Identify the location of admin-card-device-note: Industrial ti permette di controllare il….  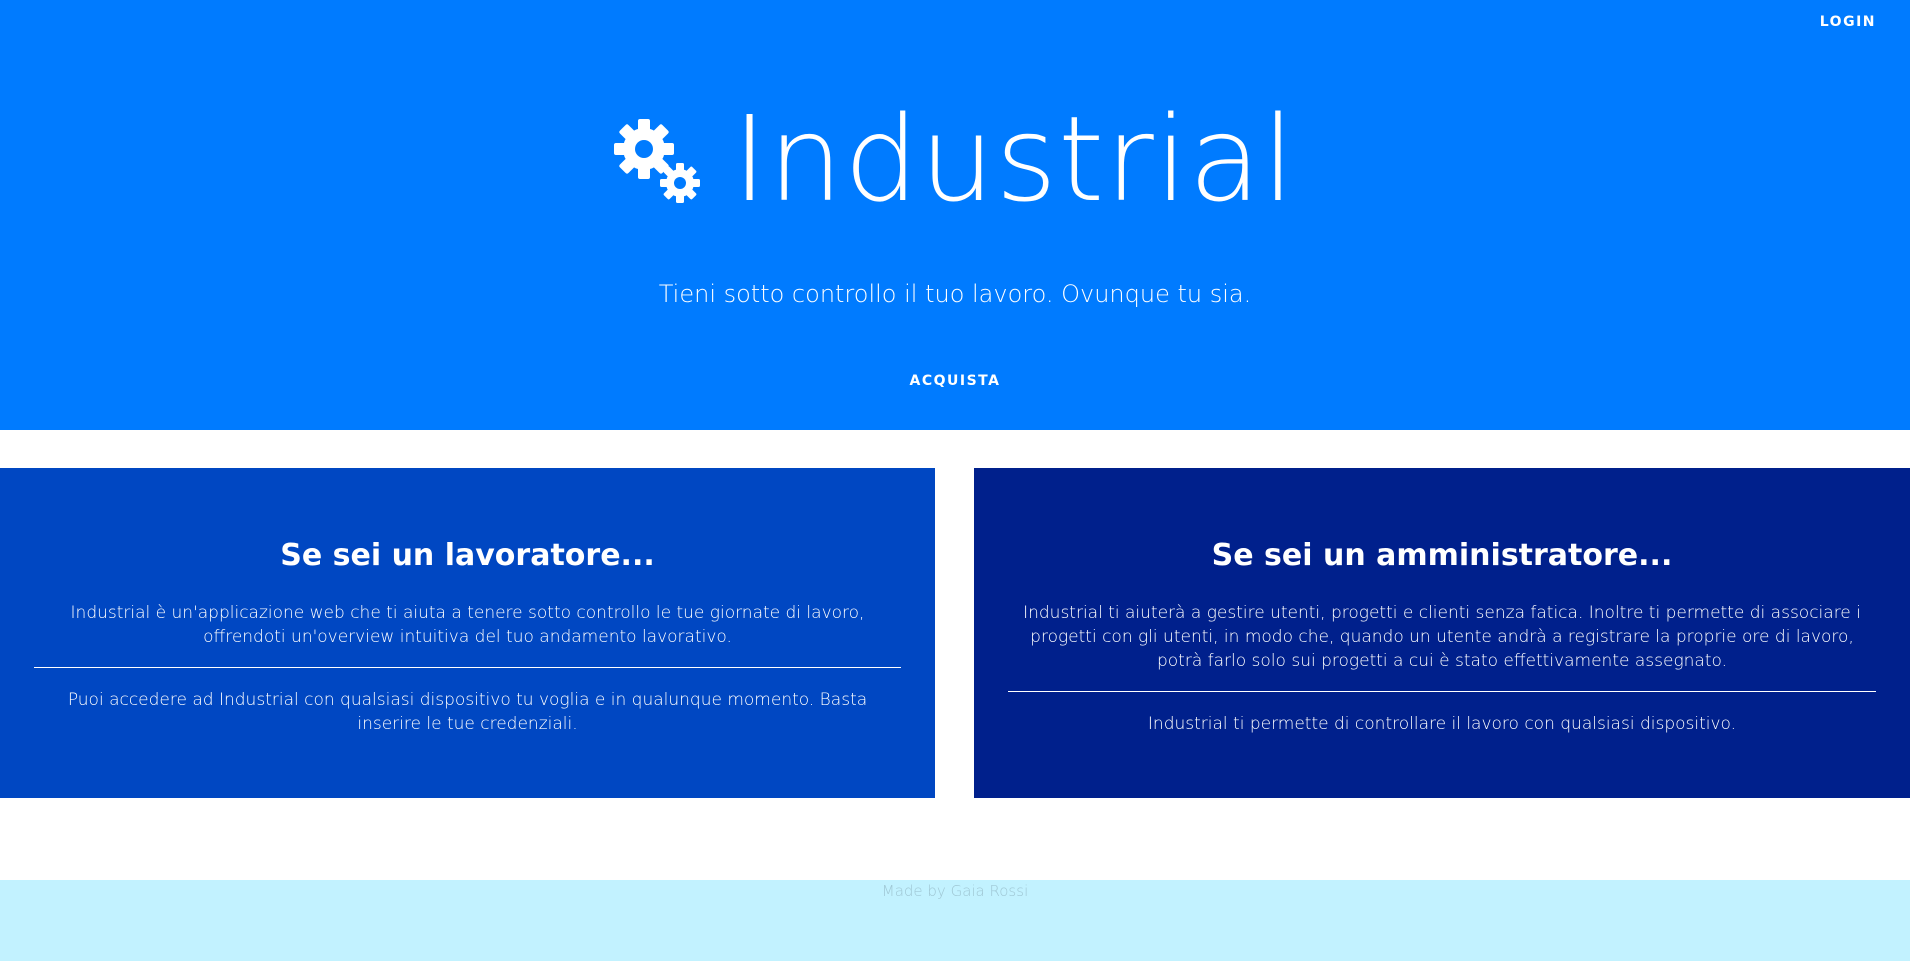
(1442, 724).